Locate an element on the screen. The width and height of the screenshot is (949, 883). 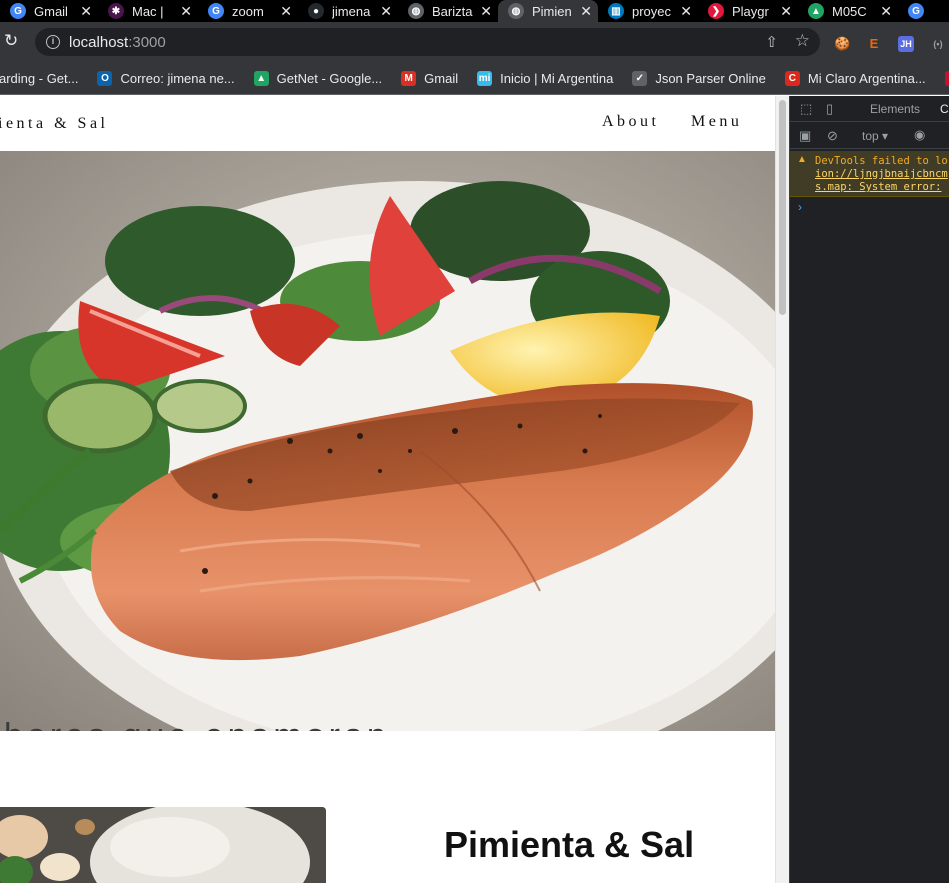
site-info-icon: i is located at coordinates (53, 42).